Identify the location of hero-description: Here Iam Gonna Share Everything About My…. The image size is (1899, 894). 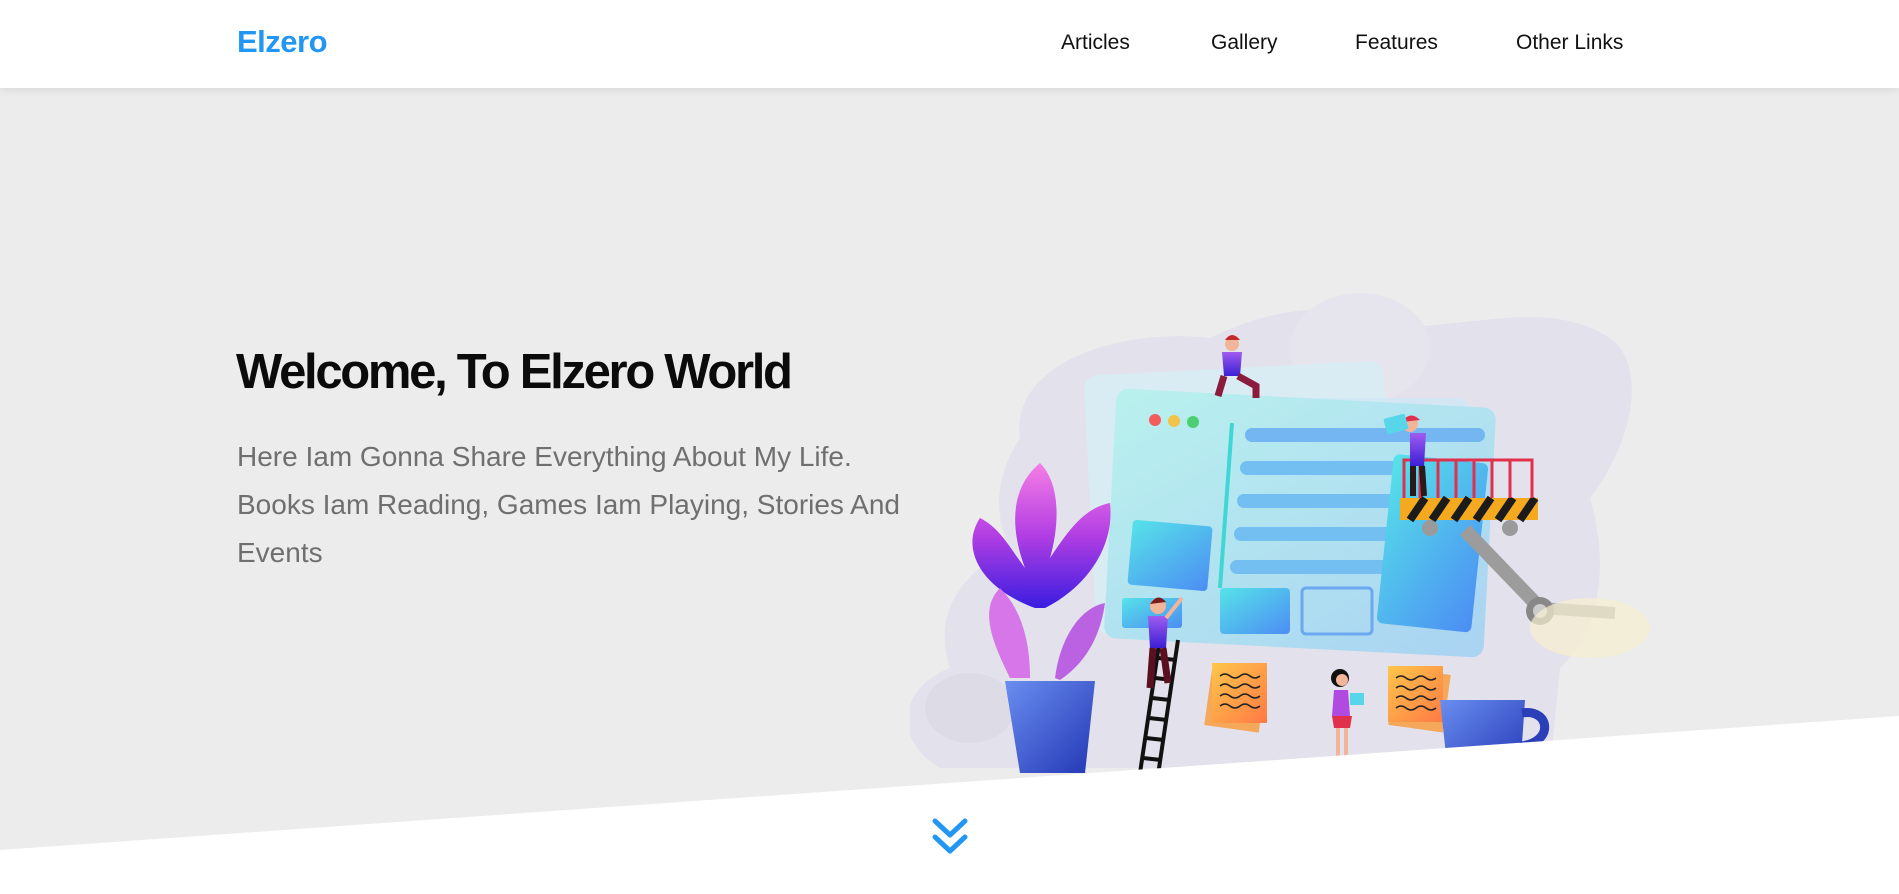
(568, 504).